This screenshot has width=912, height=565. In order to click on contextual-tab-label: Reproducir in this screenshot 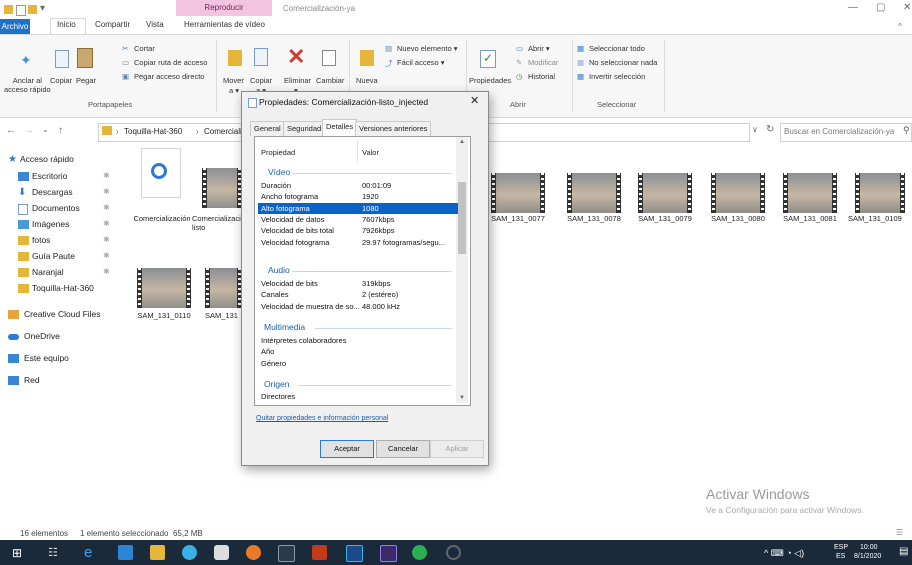, I will do `click(224, 7)`.